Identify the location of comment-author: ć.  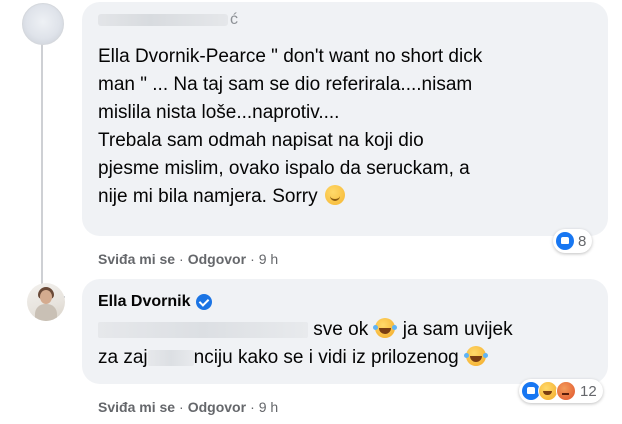
(168, 20).